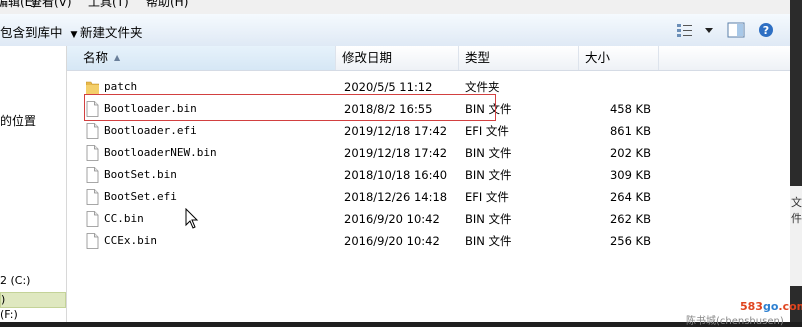 This screenshot has width=802, height=327. I want to click on menu-tools: 工具(T), so click(108, 5).